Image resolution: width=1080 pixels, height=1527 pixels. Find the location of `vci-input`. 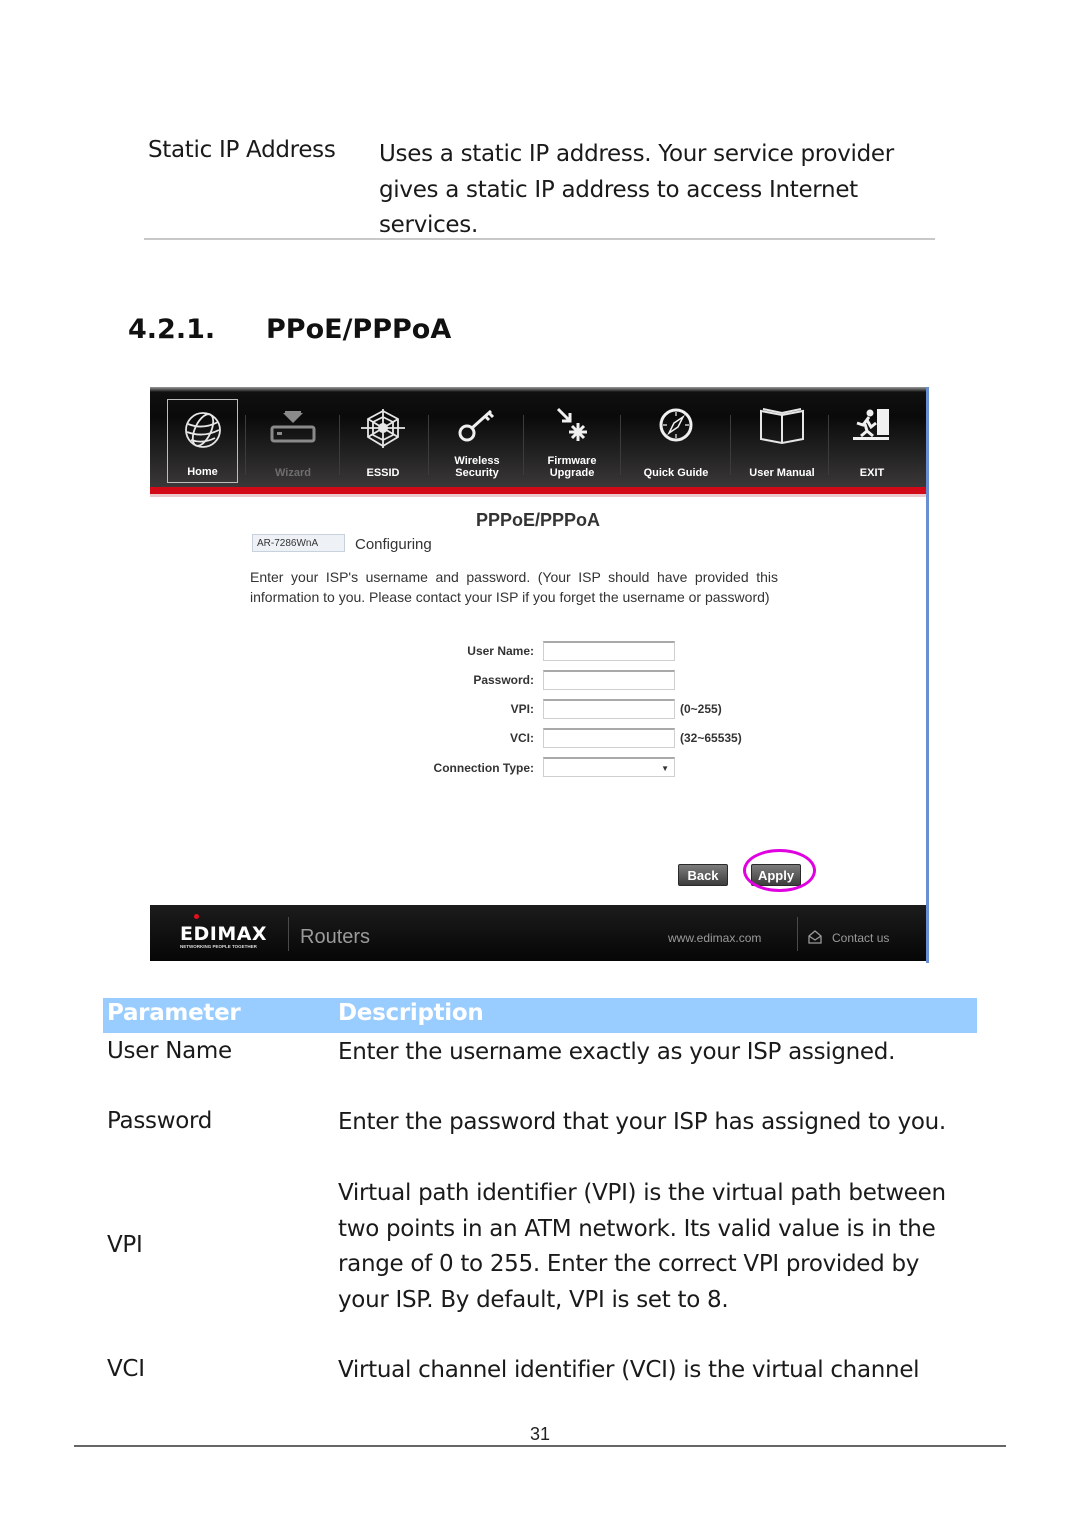

vci-input is located at coordinates (609, 738).